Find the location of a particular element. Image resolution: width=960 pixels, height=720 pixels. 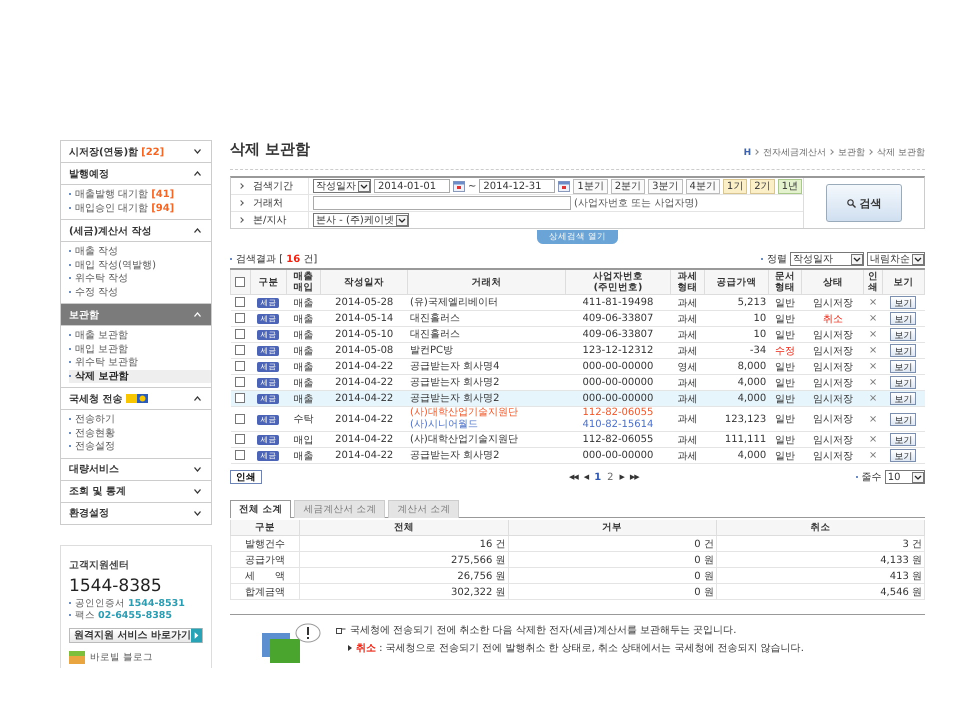

table-text: 매출 is located at coordinates (304, 335).